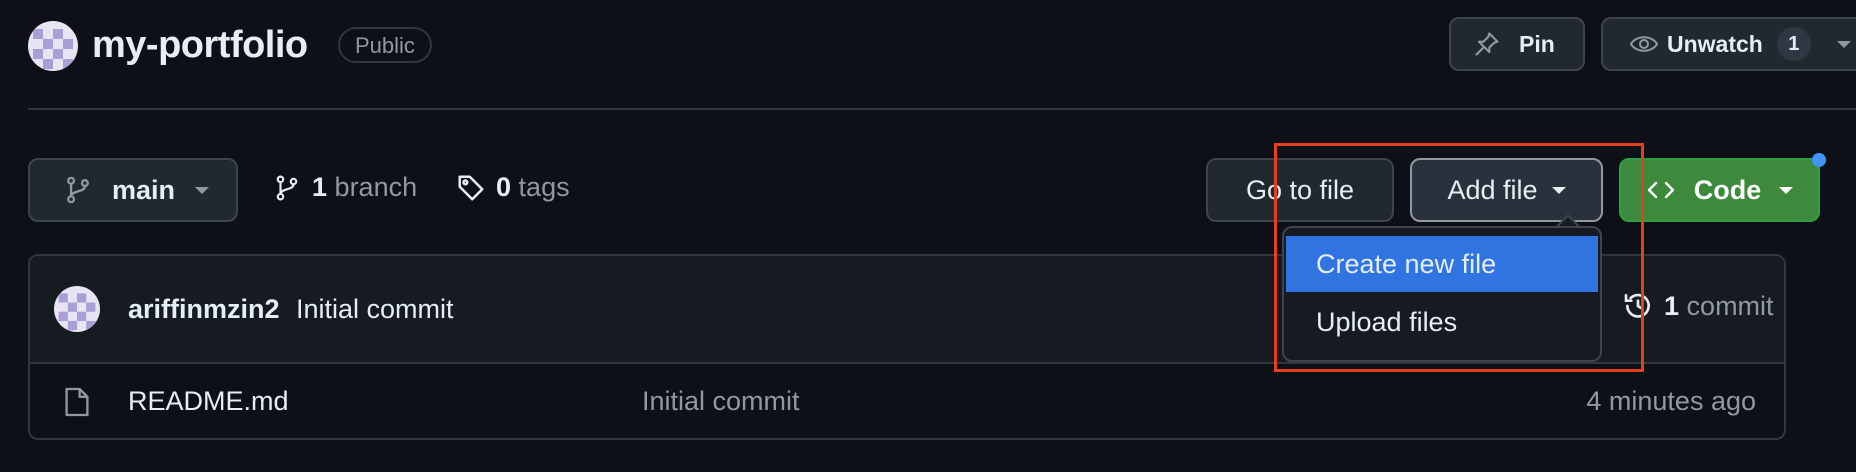  I want to click on tag-icon, so click(471, 188).